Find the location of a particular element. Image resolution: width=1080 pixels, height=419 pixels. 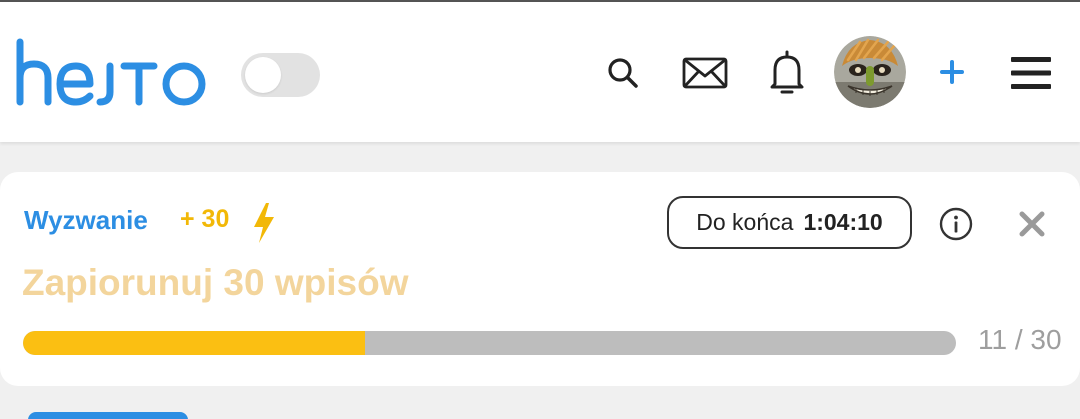

theme-toggle is located at coordinates (280, 75).